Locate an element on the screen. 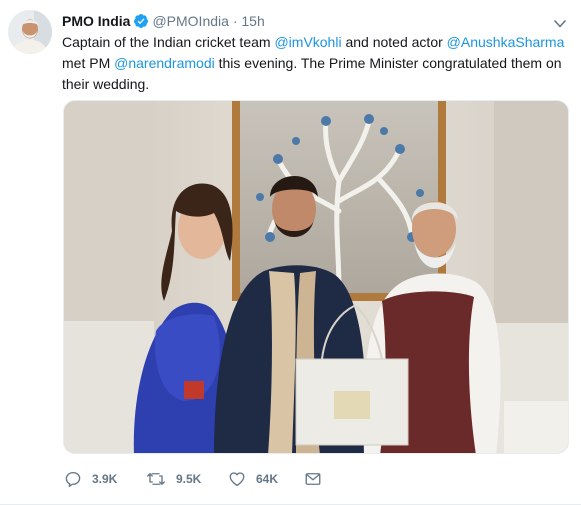 The height and width of the screenshot is (505, 581). avatar-image is located at coordinates (30, 32).